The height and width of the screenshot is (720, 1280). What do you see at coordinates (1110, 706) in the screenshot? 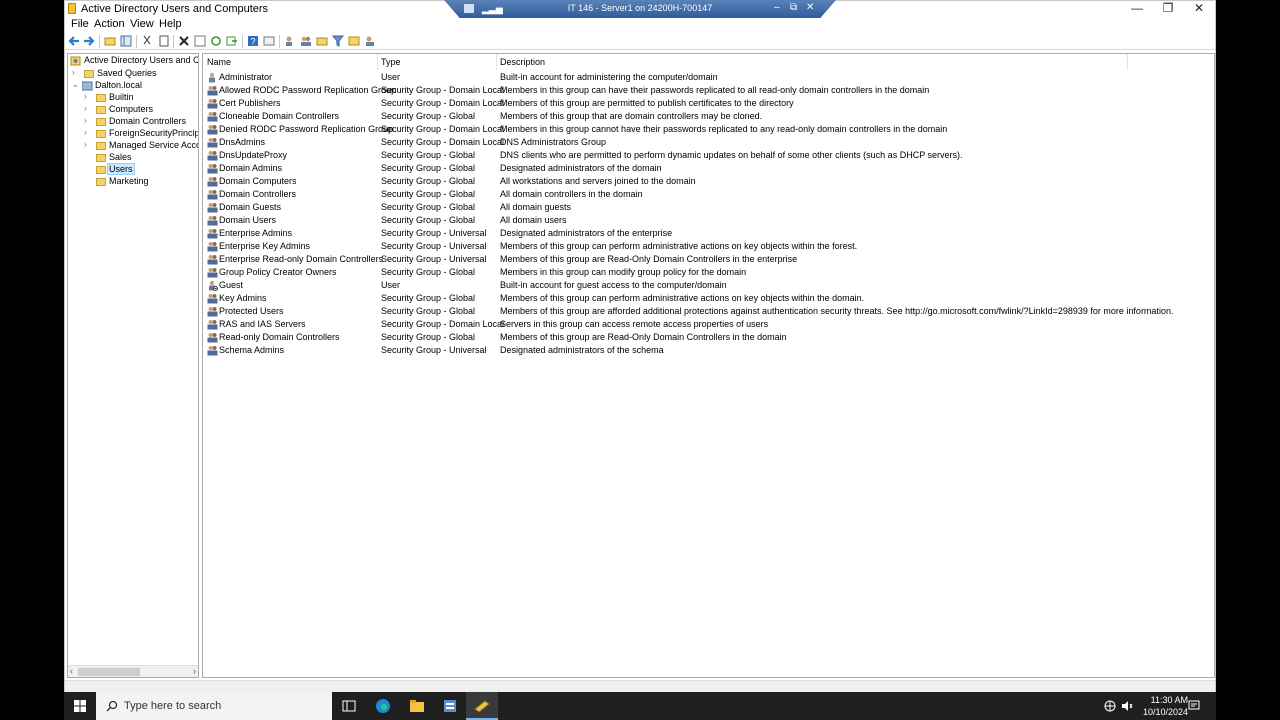
I see `network-icon` at bounding box center [1110, 706].